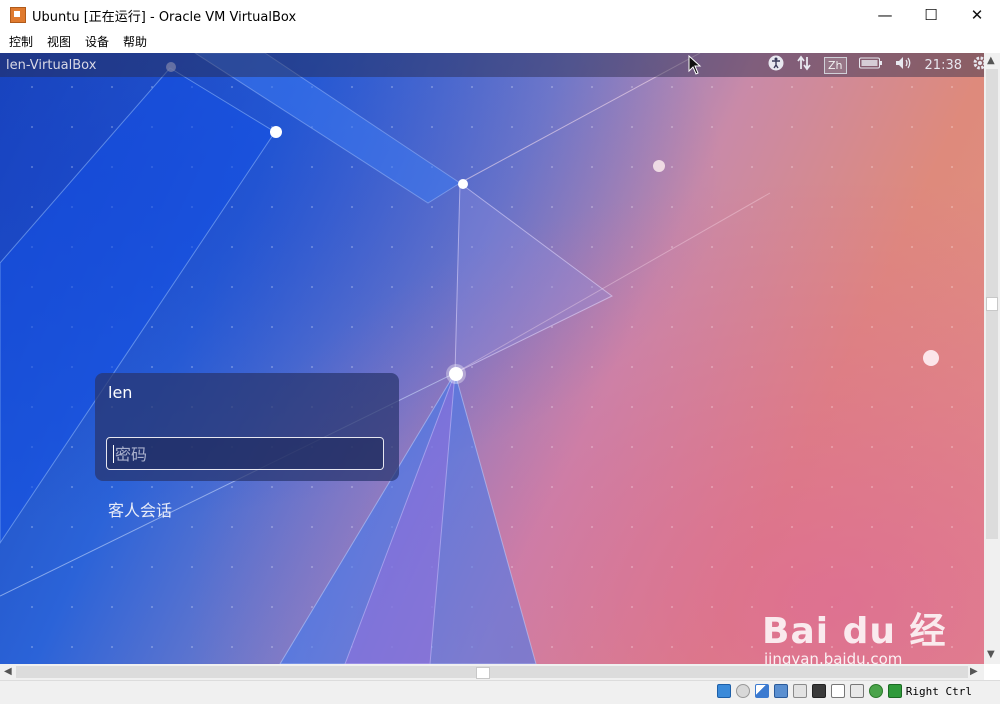 The height and width of the screenshot is (704, 1000). Describe the element at coordinates (870, 65) in the screenshot. I see `battery-icon` at that location.